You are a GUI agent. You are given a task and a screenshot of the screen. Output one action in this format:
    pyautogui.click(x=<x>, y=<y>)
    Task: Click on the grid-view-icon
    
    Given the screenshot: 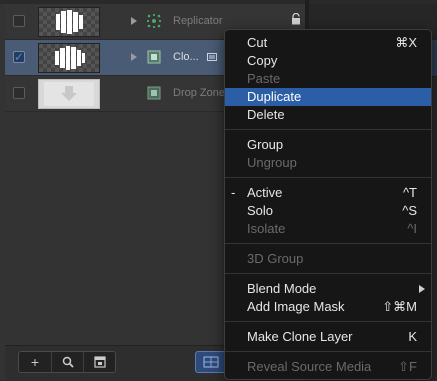 What is the action you would take?
    pyautogui.click(x=211, y=362)
    